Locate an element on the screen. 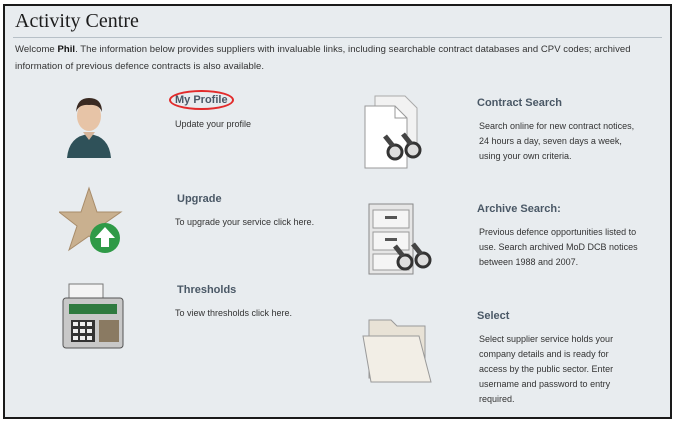 Image resolution: width=677 pixels, height=423 pixels. page-title: Activity Centre is located at coordinates (77, 21).